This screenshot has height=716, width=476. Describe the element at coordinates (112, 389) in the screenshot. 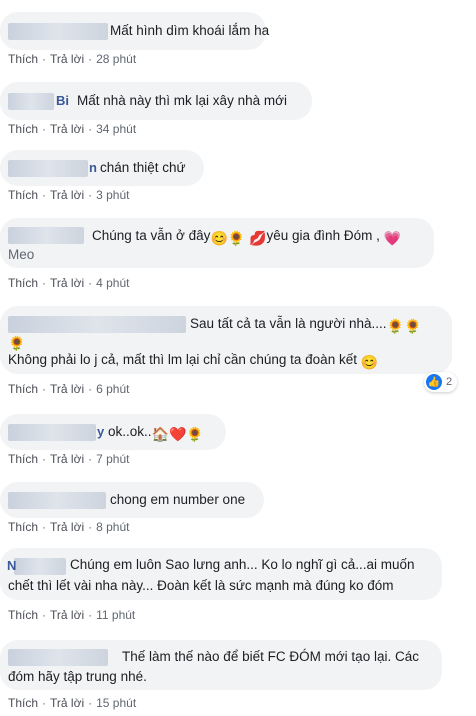

I see `comment-time: 6 phút` at that location.